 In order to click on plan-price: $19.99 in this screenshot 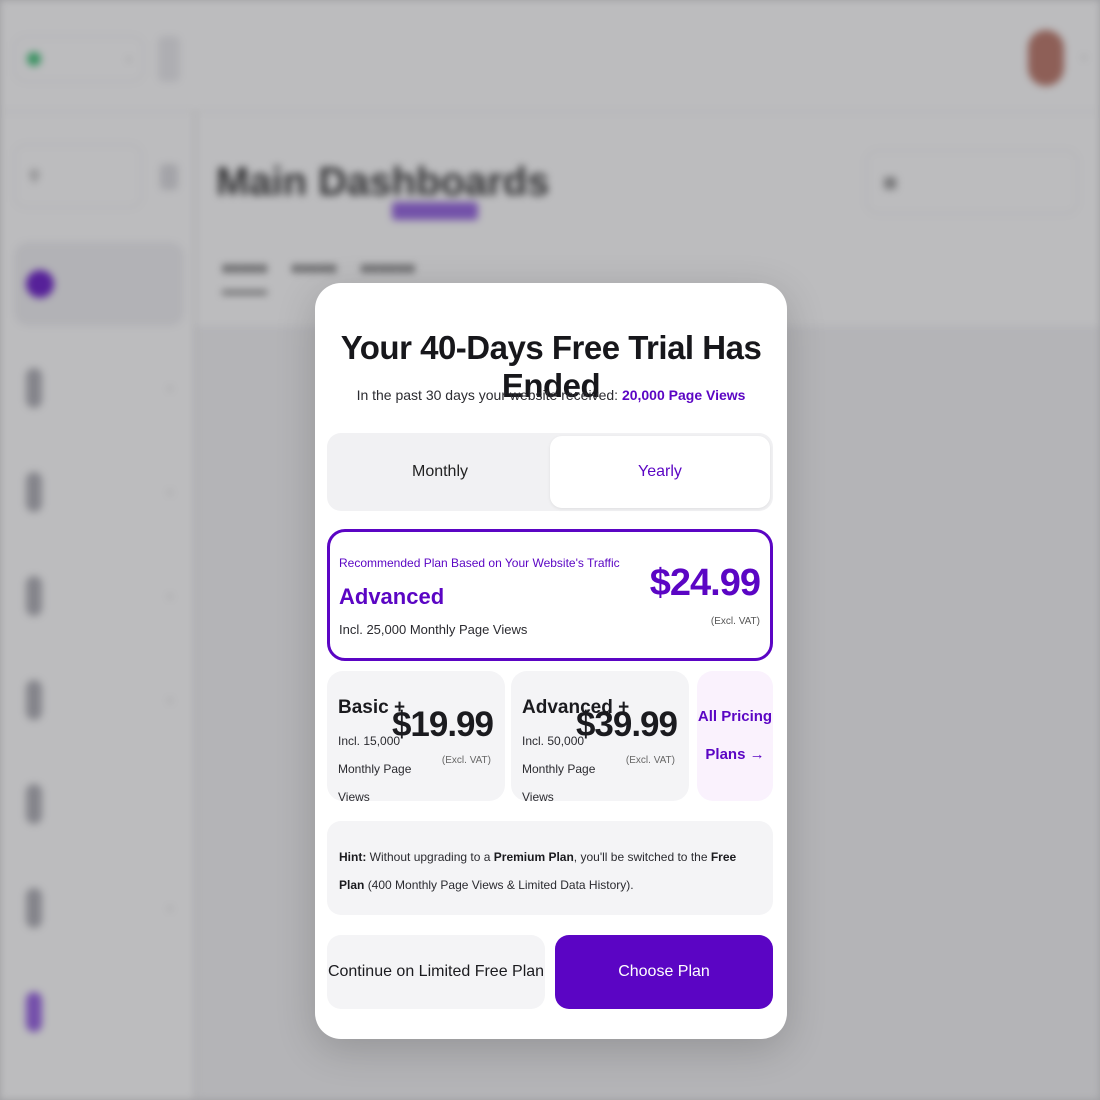, I will do `click(442, 724)`.